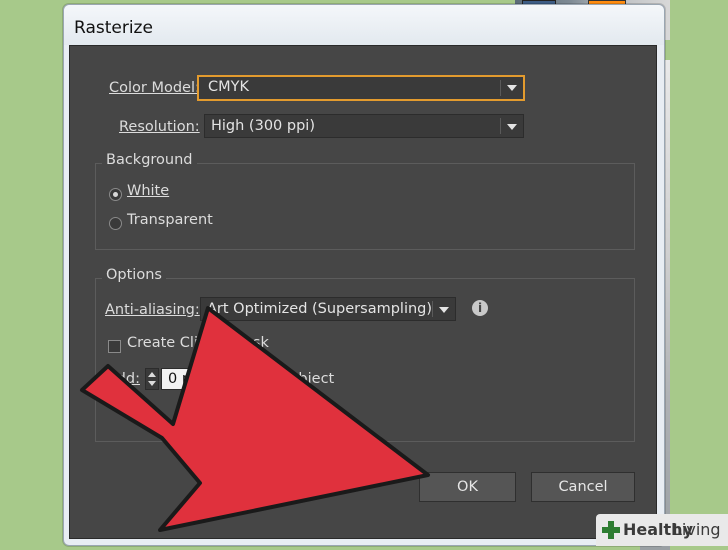 Image resolution: width=728 pixels, height=550 pixels. What do you see at coordinates (611, 530) in the screenshot?
I see `healthy-living-plus-icon` at bounding box center [611, 530].